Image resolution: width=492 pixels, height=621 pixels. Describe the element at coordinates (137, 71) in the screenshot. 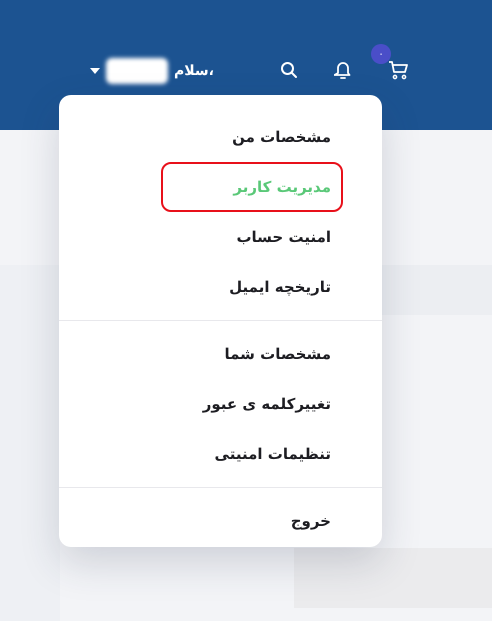

I see `redacted-name` at that location.